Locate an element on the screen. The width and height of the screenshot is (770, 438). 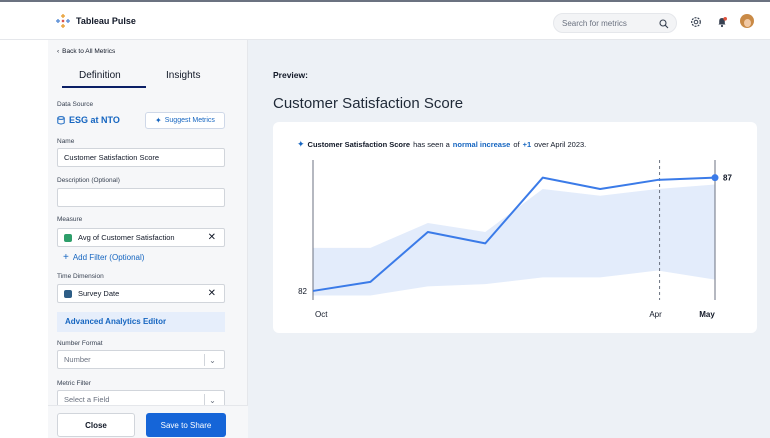
search-input is located at coordinates (607, 23).